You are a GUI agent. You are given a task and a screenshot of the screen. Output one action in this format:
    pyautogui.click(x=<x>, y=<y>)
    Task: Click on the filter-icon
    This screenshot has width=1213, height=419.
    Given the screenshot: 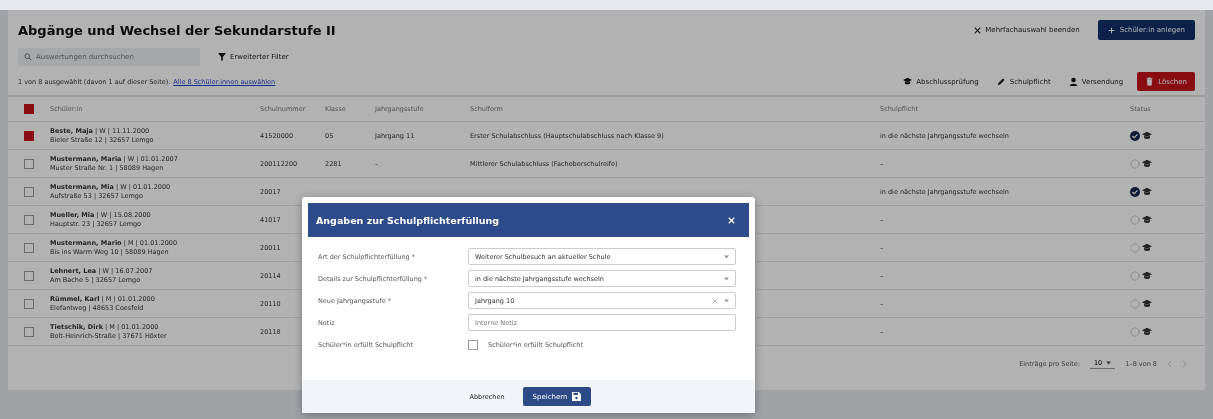 What is the action you would take?
    pyautogui.click(x=222, y=57)
    